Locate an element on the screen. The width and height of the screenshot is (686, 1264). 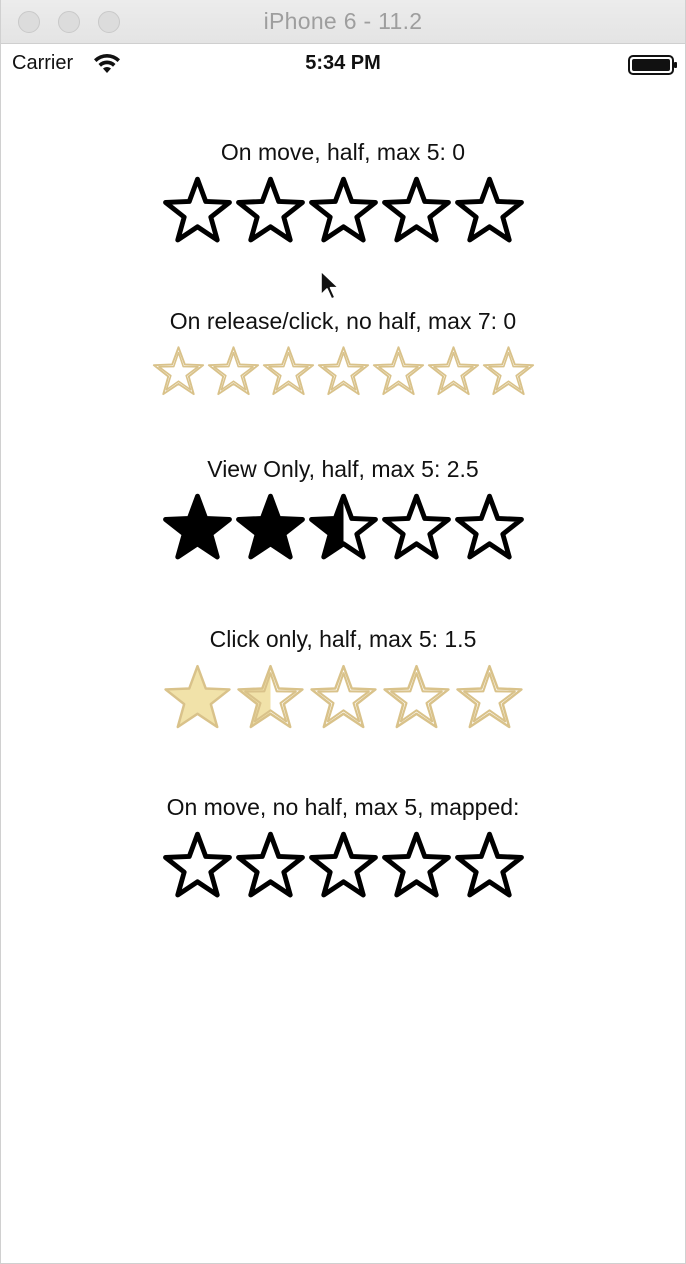
rating-label: Click only, half, max 5: 1.5 is located at coordinates (343, 639).